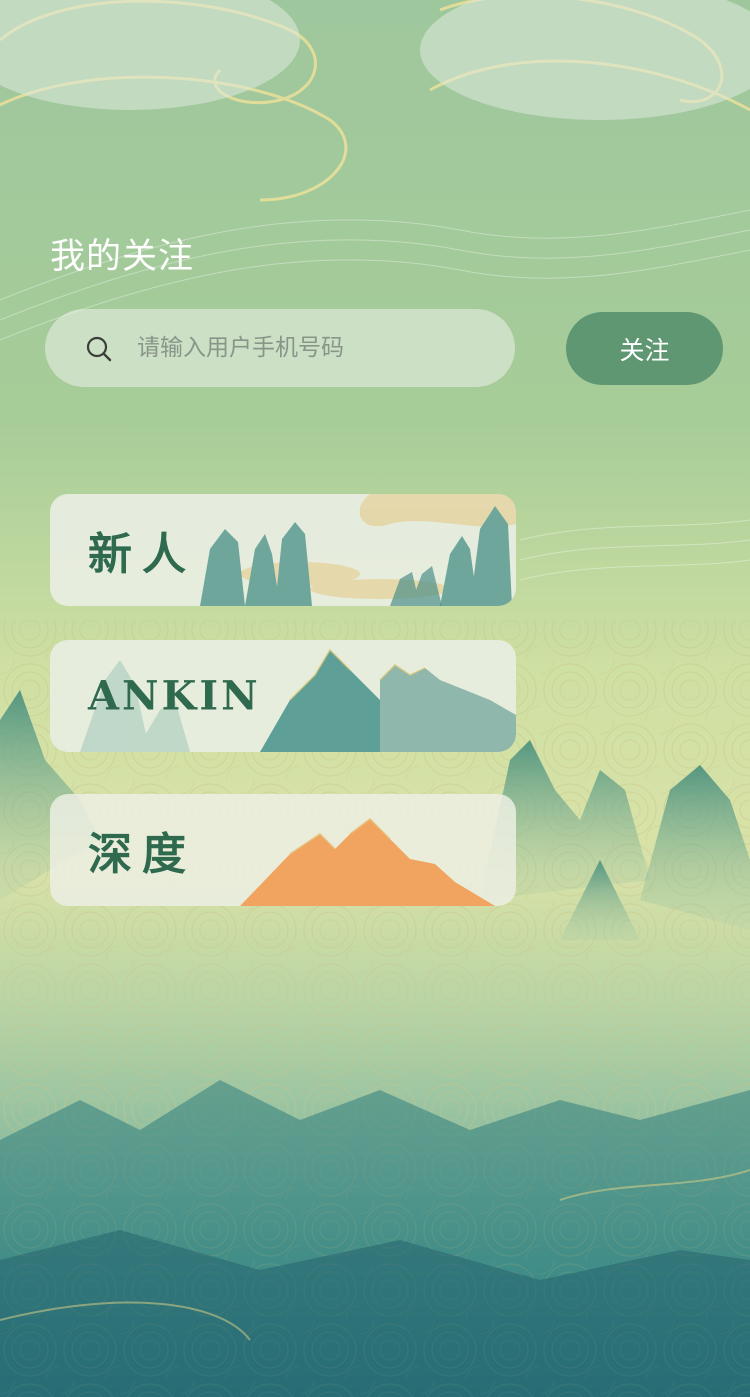 The width and height of the screenshot is (750, 1397). Describe the element at coordinates (142, 554) in the screenshot. I see `group-card-label: 新人` at that location.